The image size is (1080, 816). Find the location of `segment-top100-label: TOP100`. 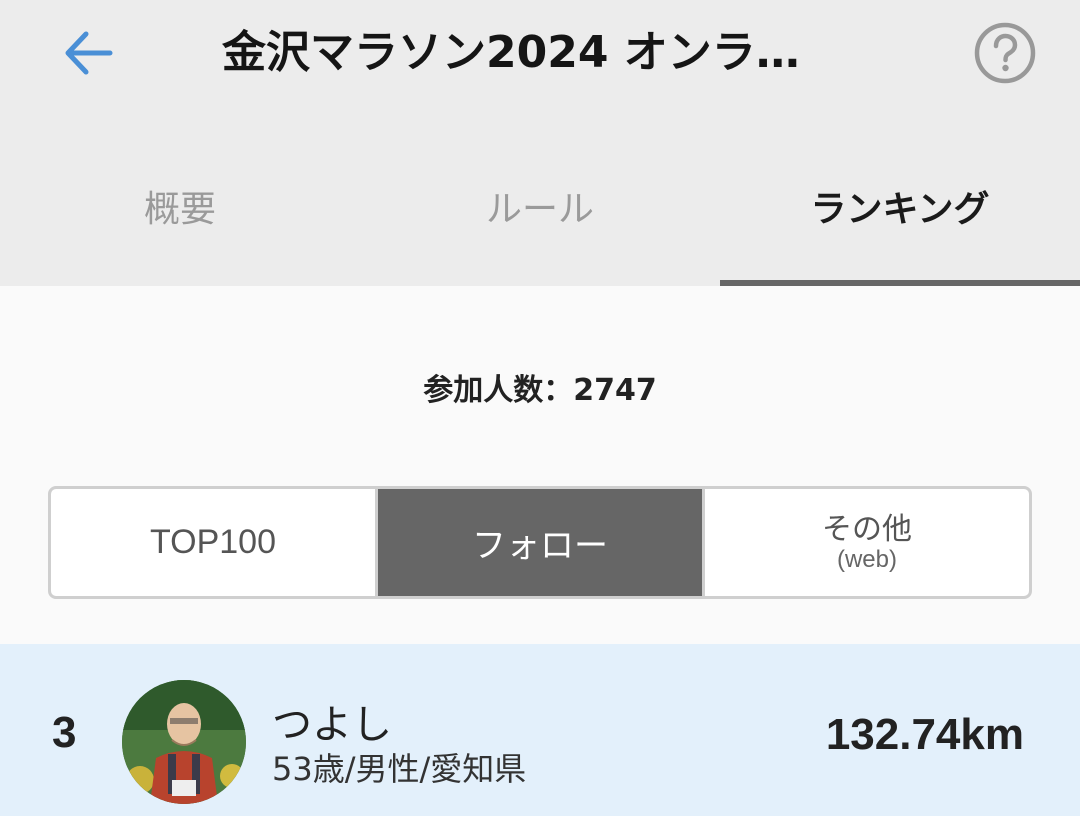

segment-top100-label: TOP100 is located at coordinates (212, 542).